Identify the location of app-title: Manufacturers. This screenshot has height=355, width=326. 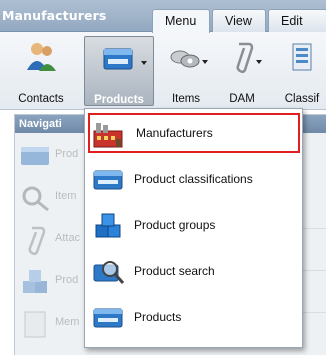
(54, 15).